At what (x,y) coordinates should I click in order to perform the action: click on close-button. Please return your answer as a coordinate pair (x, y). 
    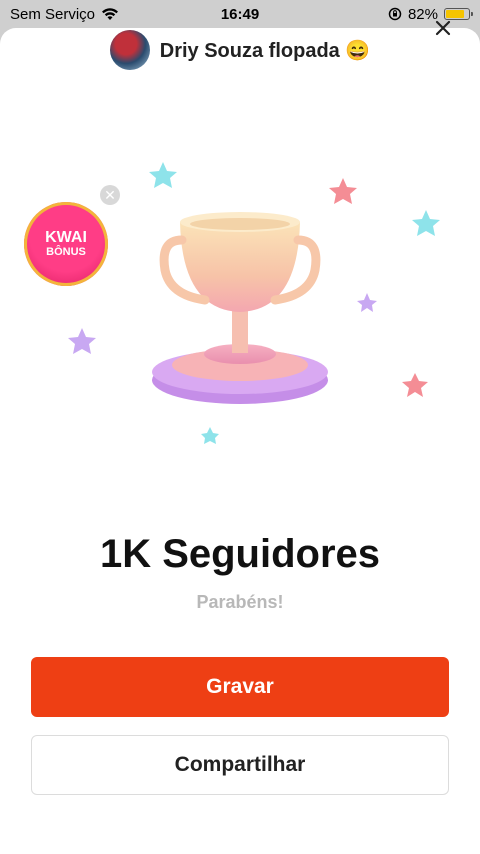
    Looking at the image, I should click on (443, 29).